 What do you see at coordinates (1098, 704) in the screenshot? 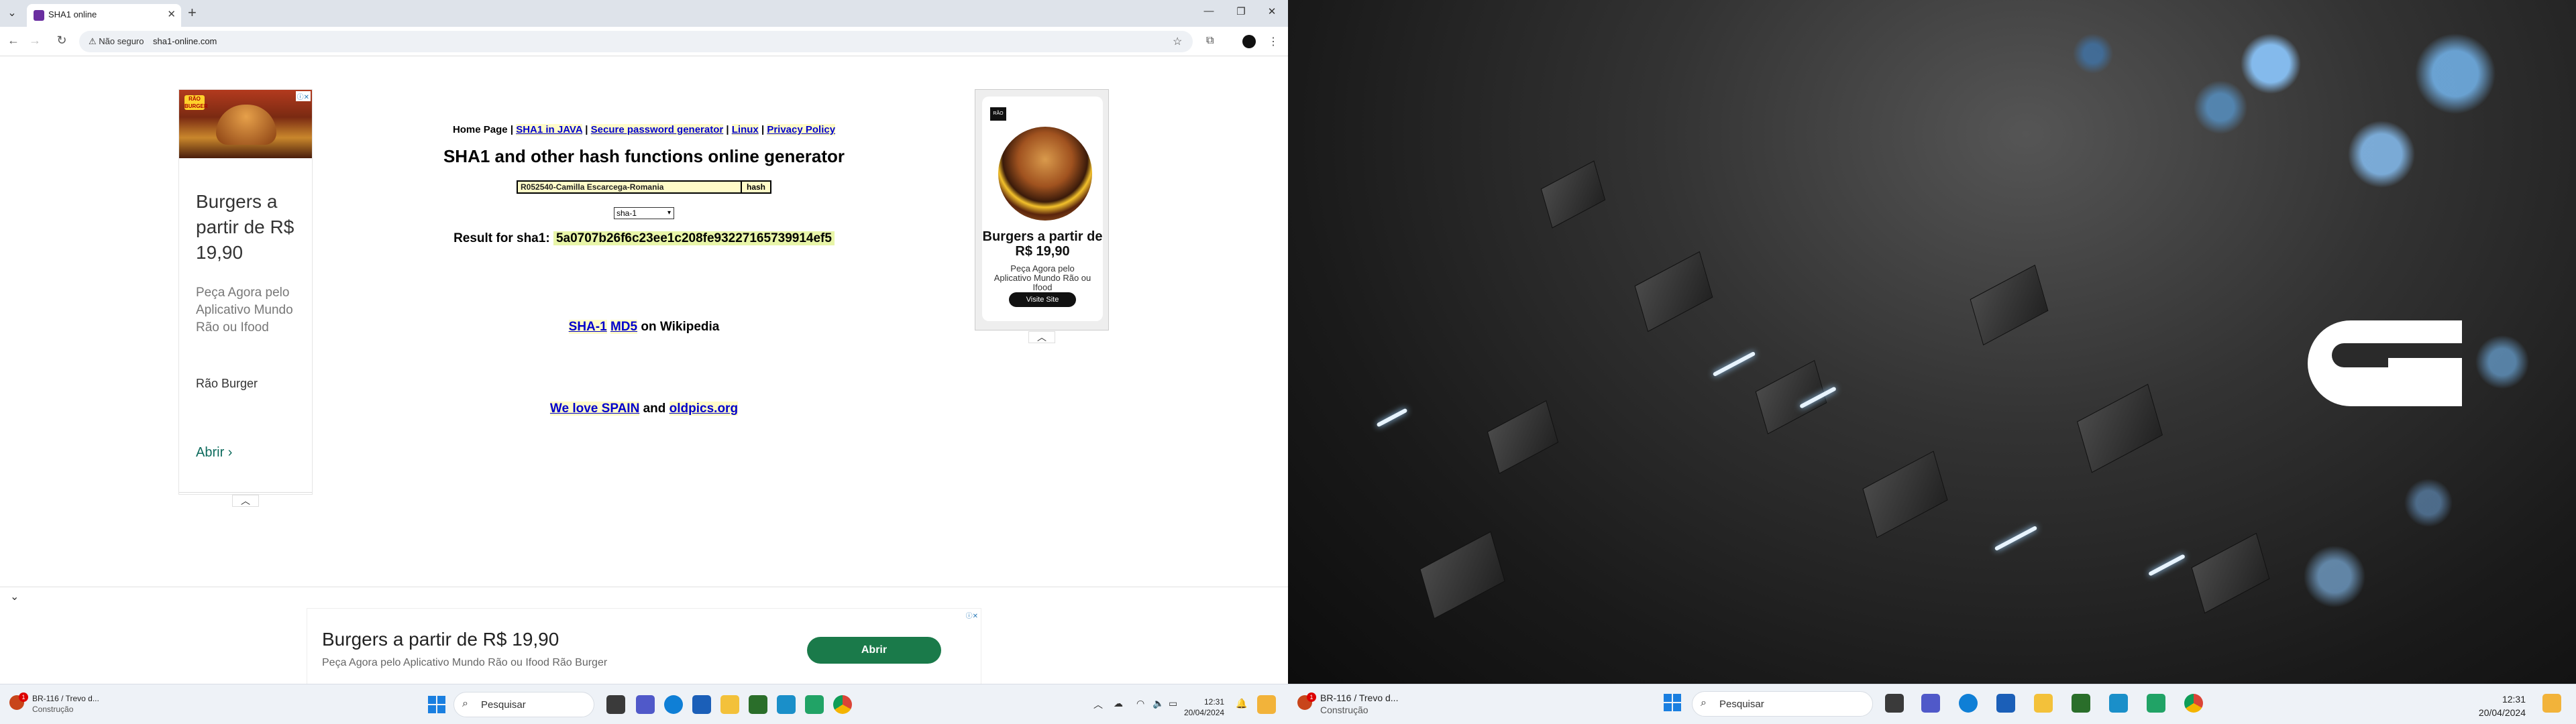
I see `tray-chevron-icon: ︿` at bounding box center [1098, 704].